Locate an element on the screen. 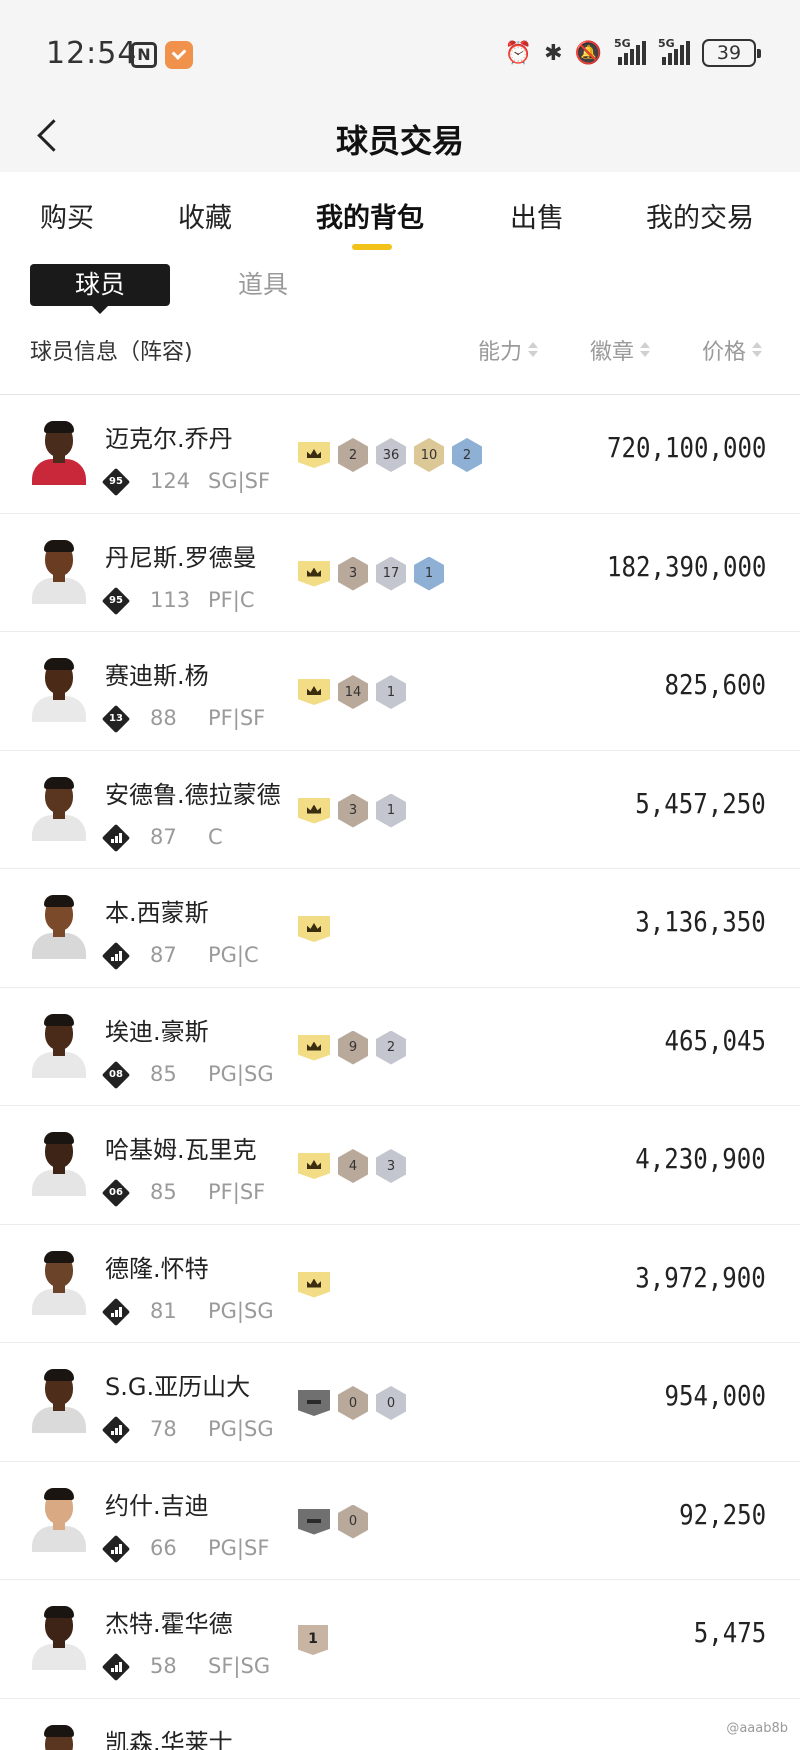 This screenshot has width=800, height=1750. player-price: 825,600 is located at coordinates (715, 684).